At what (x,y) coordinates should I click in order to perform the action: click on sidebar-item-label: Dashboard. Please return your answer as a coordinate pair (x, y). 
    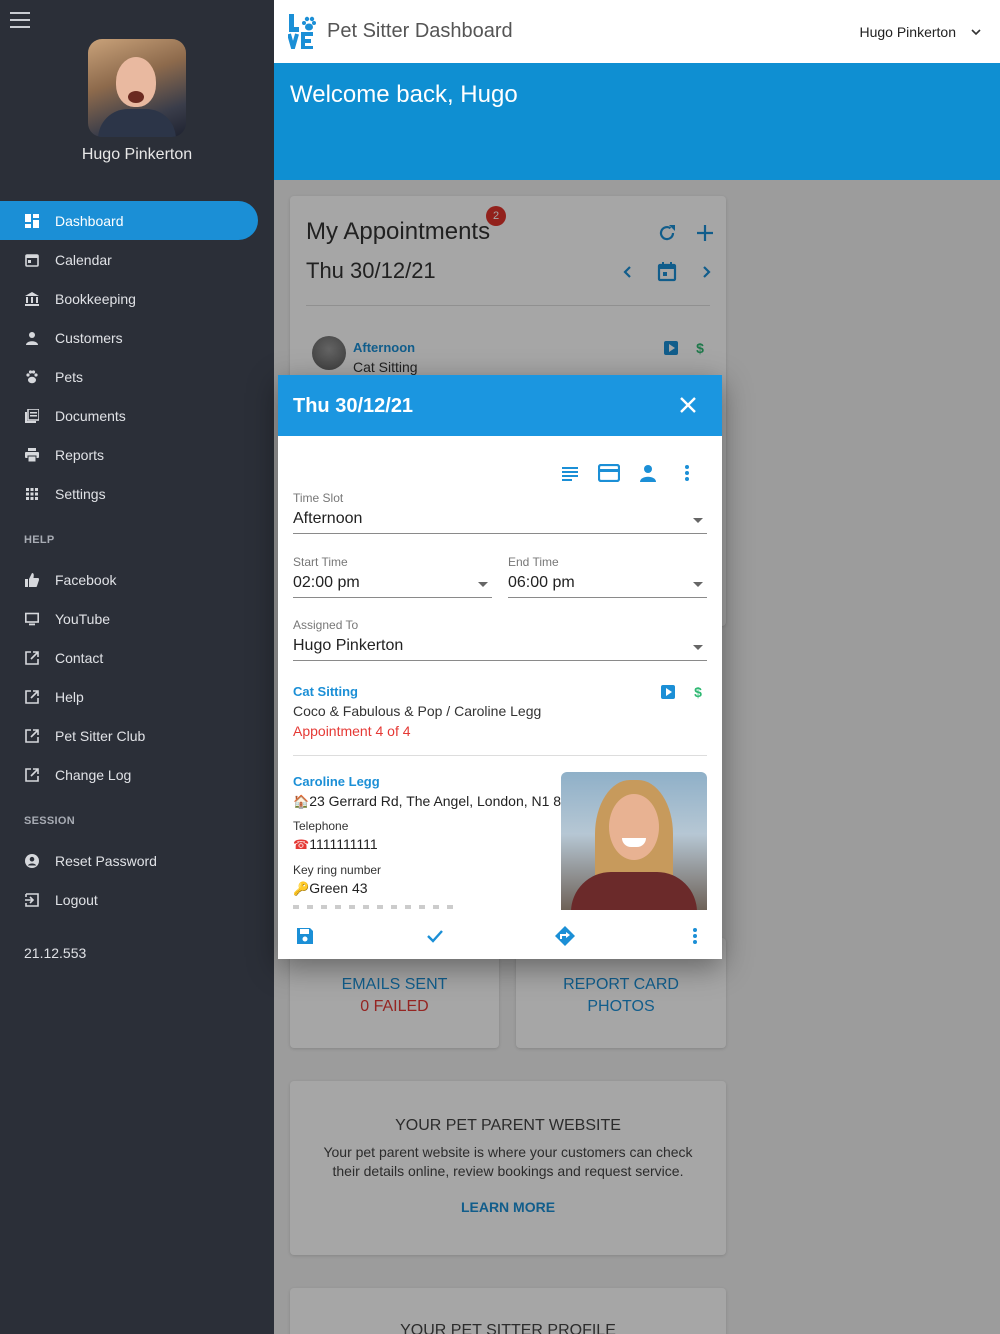
    Looking at the image, I should click on (89, 220).